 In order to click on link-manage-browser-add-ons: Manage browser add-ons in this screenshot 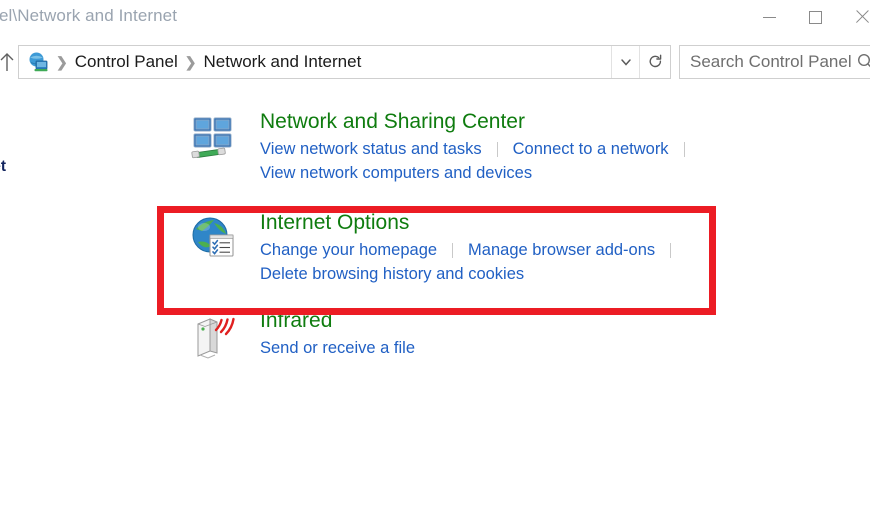, I will do `click(561, 250)`.